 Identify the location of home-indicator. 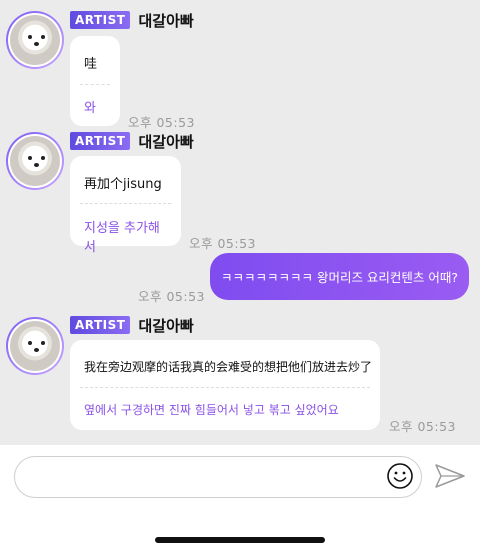
(240, 540).